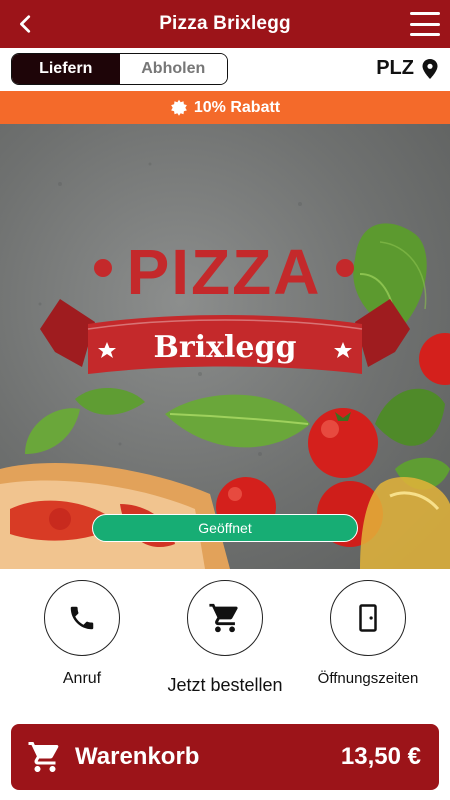  Describe the element at coordinates (380, 756) in the screenshot. I see `cart-total: 13,50 €` at that location.